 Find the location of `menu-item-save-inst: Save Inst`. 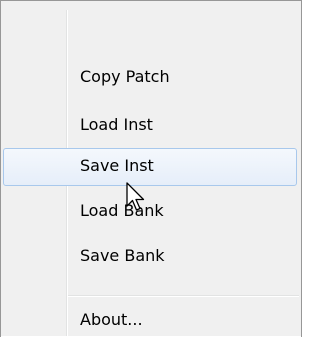

menu-item-save-inst: Save Inst is located at coordinates (150, 167).